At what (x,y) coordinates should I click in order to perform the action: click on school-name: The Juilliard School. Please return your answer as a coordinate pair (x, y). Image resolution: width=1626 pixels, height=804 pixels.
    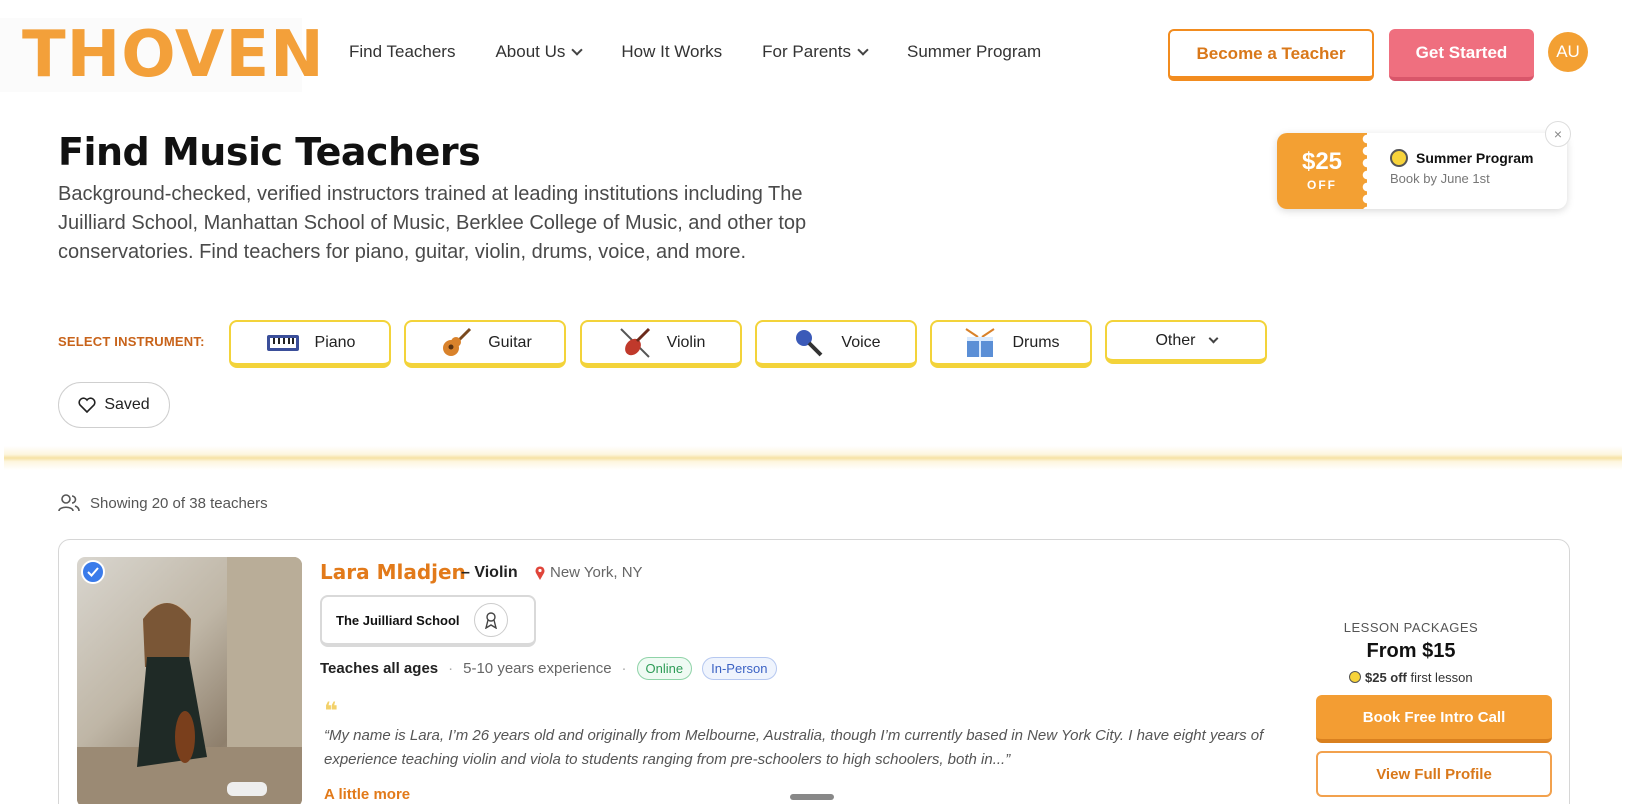
    Looking at the image, I should click on (398, 620).